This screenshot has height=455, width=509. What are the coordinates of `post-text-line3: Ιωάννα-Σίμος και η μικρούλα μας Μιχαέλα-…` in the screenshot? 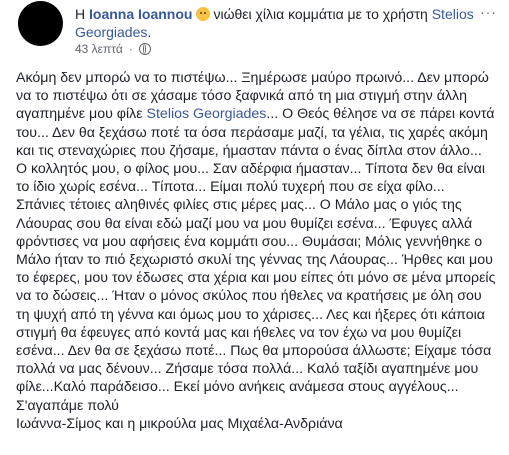 It's located at (179, 423).